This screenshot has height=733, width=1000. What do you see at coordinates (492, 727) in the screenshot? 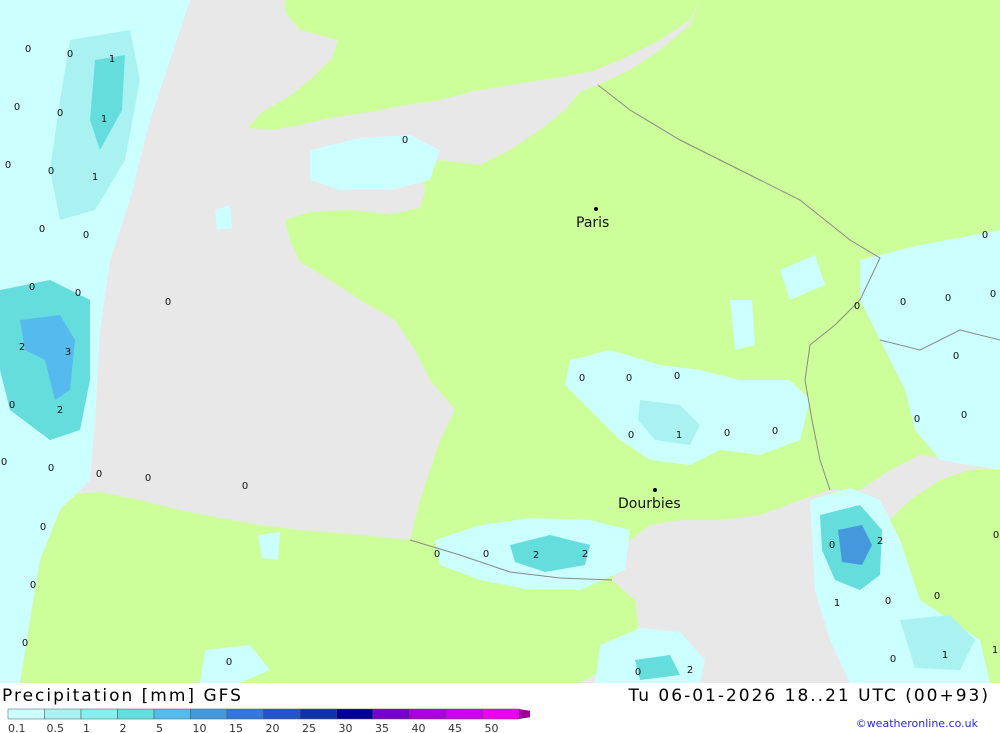
I see `legend-label: 50` at bounding box center [492, 727].